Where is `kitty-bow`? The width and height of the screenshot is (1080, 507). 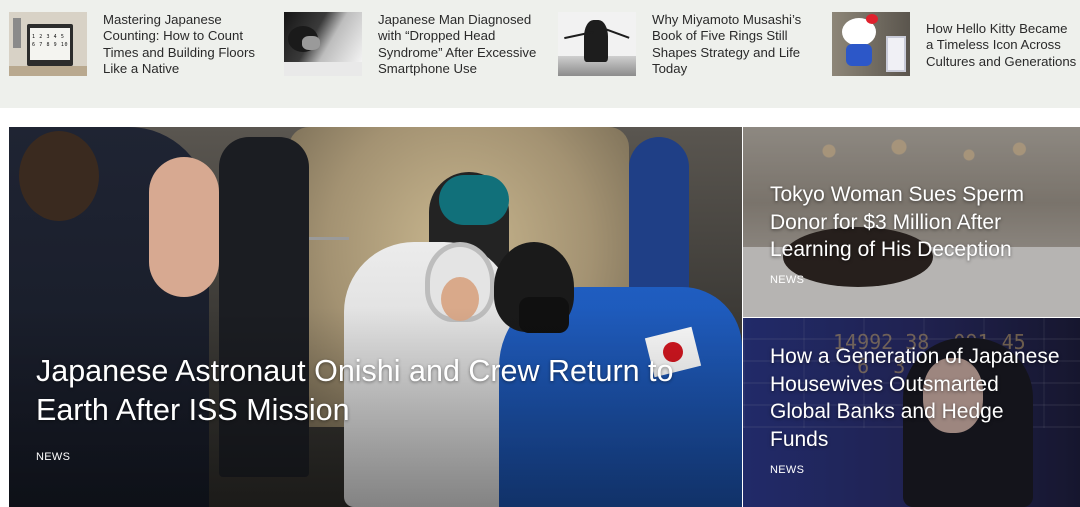
kitty-bow is located at coordinates (872, 19).